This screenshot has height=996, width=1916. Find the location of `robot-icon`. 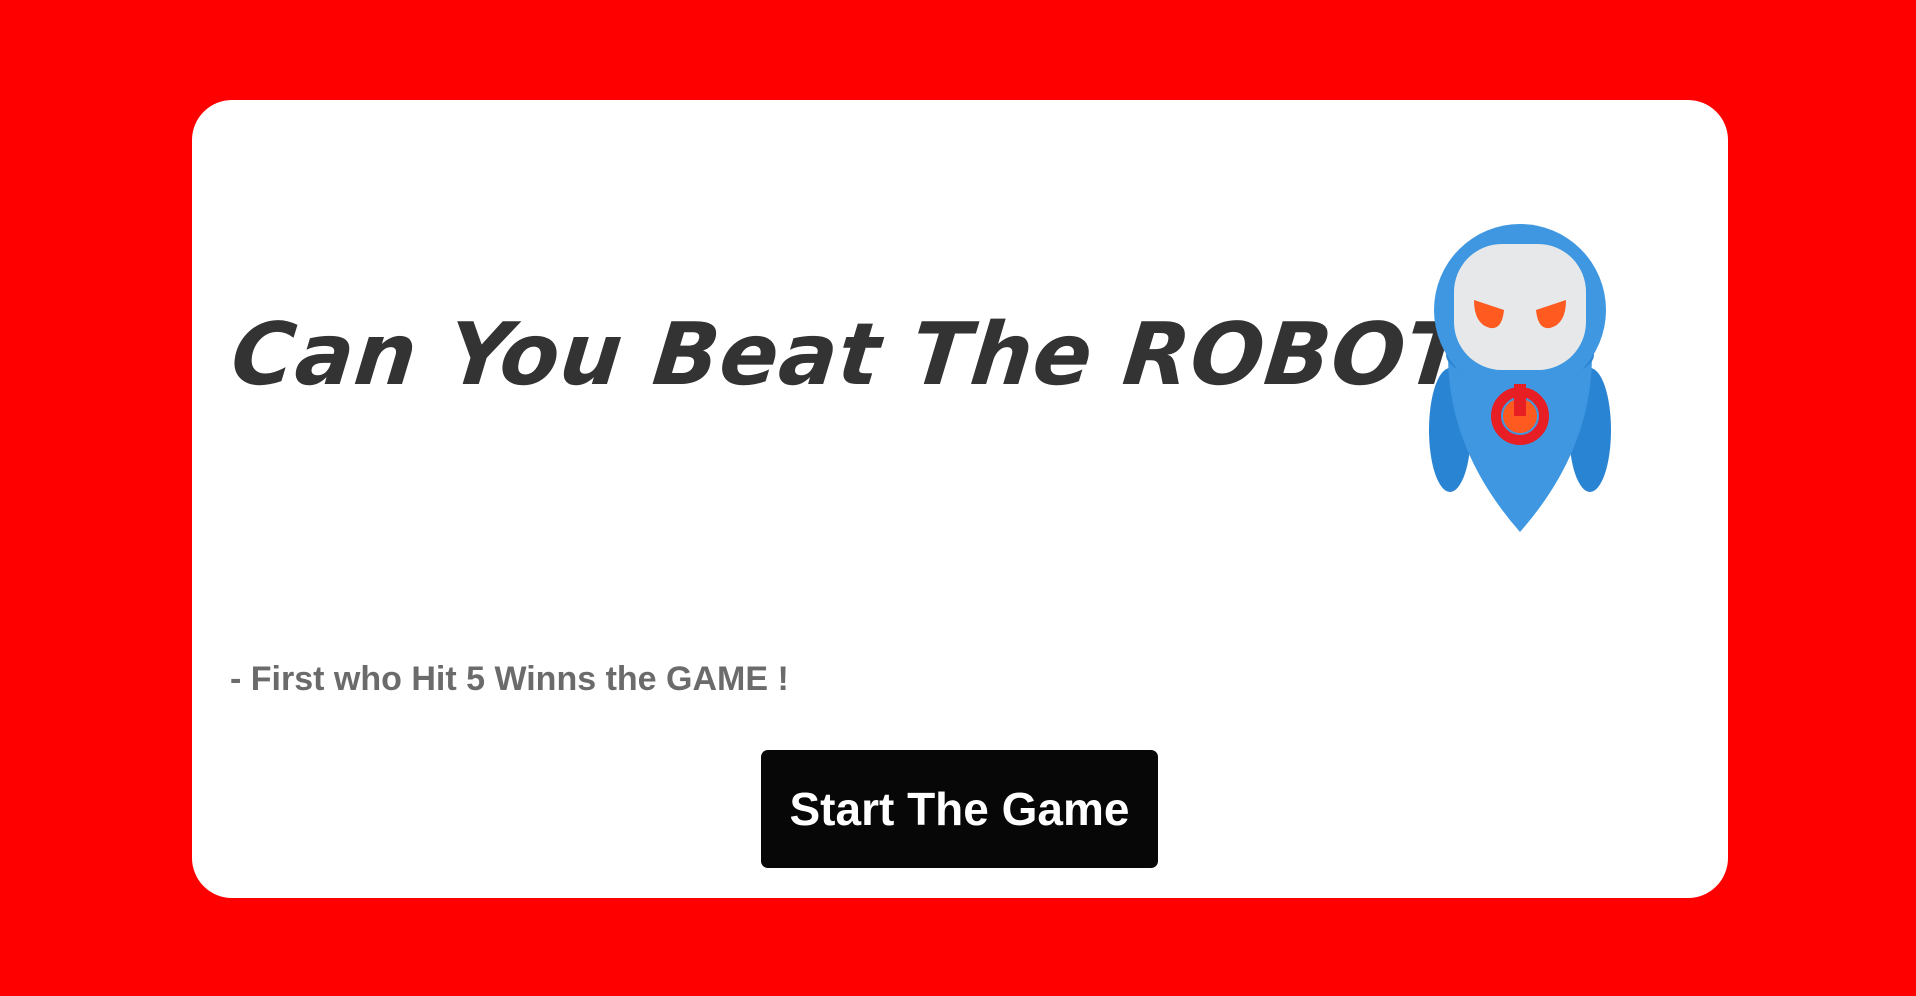

robot-icon is located at coordinates (1520, 378).